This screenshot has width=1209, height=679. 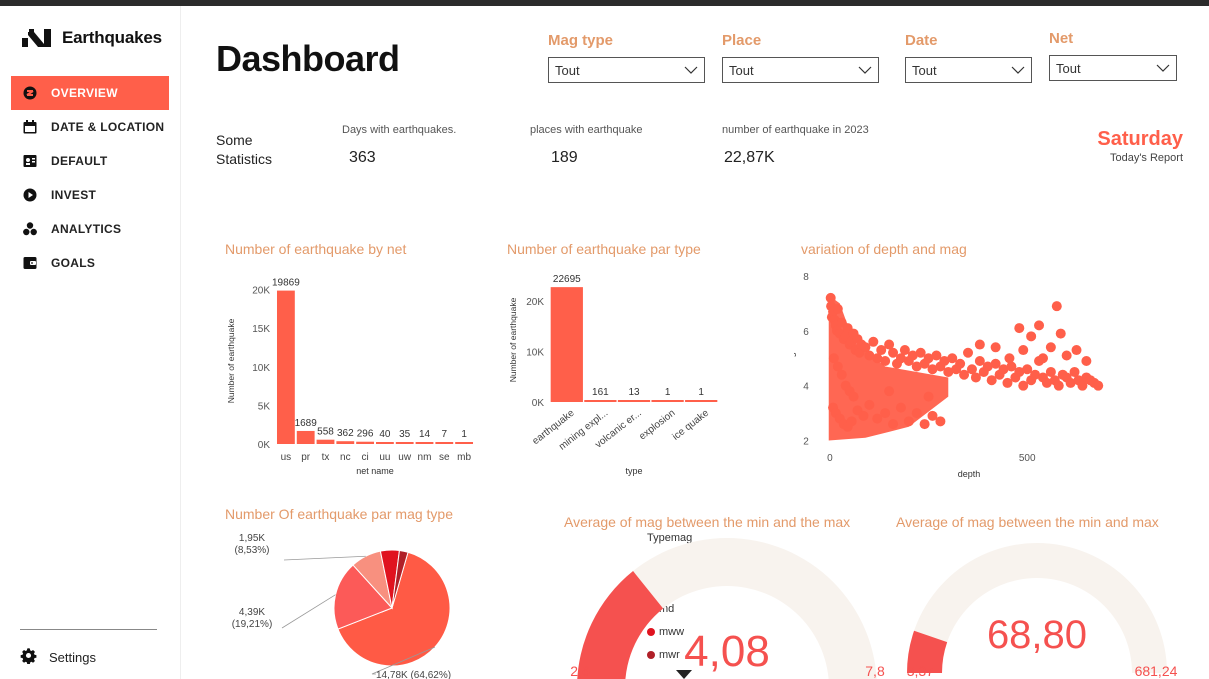 What do you see at coordinates (800, 70) in the screenshot?
I see `place-dropdown: Tout` at bounding box center [800, 70].